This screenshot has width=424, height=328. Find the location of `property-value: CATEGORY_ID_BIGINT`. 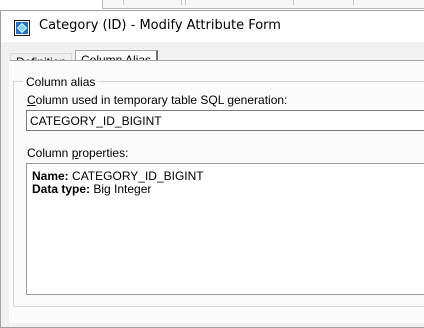

property-value: CATEGORY_ID_BIGINT is located at coordinates (138, 176).